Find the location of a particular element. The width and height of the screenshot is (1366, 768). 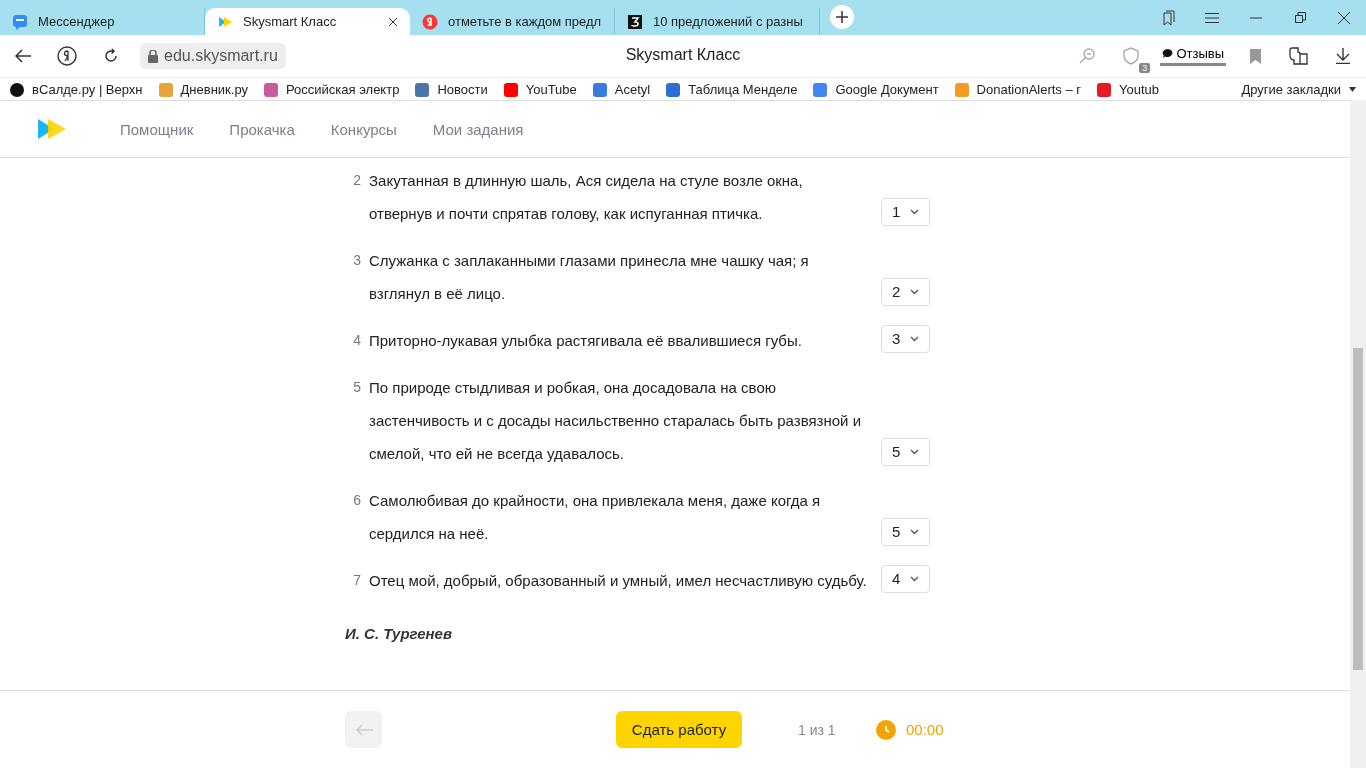

clock-icon is located at coordinates (886, 729).